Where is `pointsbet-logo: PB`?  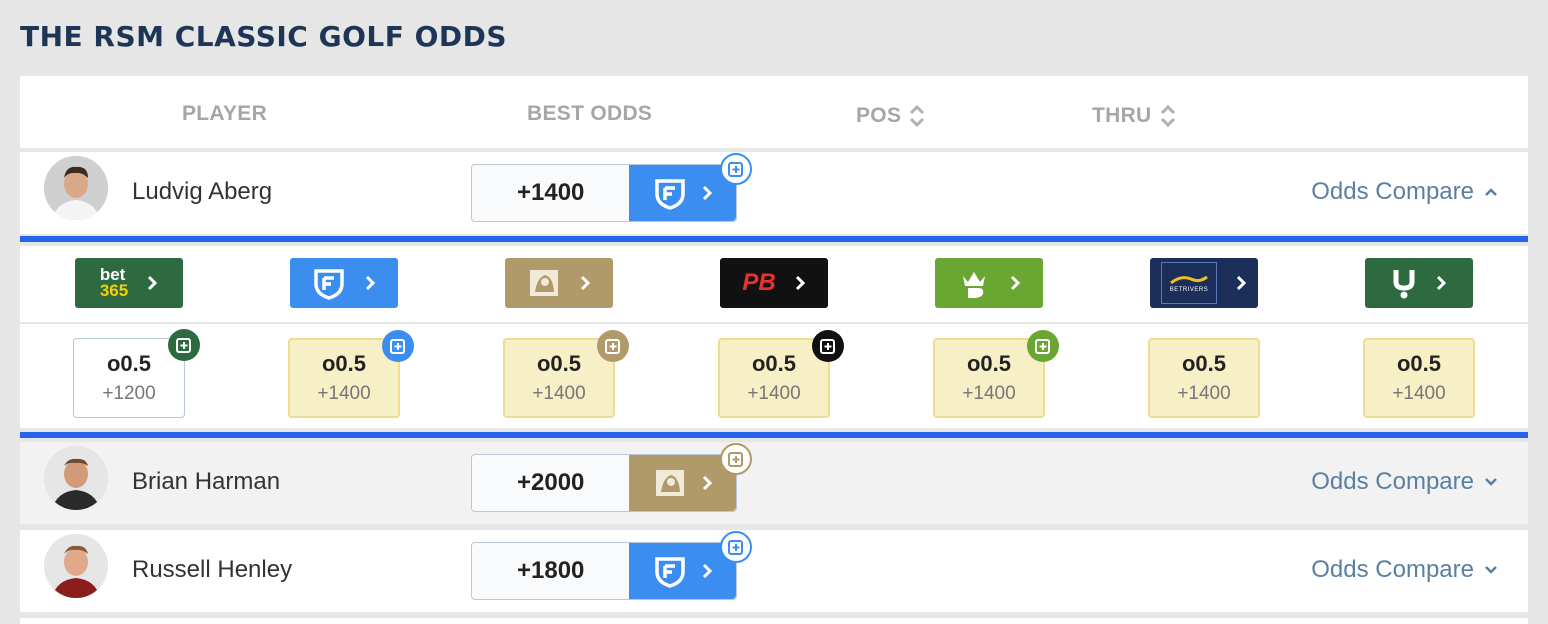 pointsbet-logo: PB is located at coordinates (759, 282).